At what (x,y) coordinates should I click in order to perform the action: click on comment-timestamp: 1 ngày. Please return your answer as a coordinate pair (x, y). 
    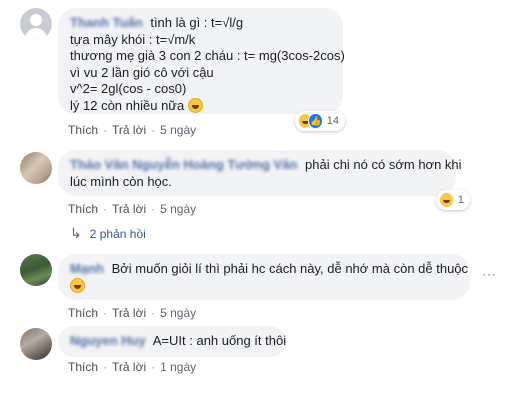
    Looking at the image, I should click on (178, 367).